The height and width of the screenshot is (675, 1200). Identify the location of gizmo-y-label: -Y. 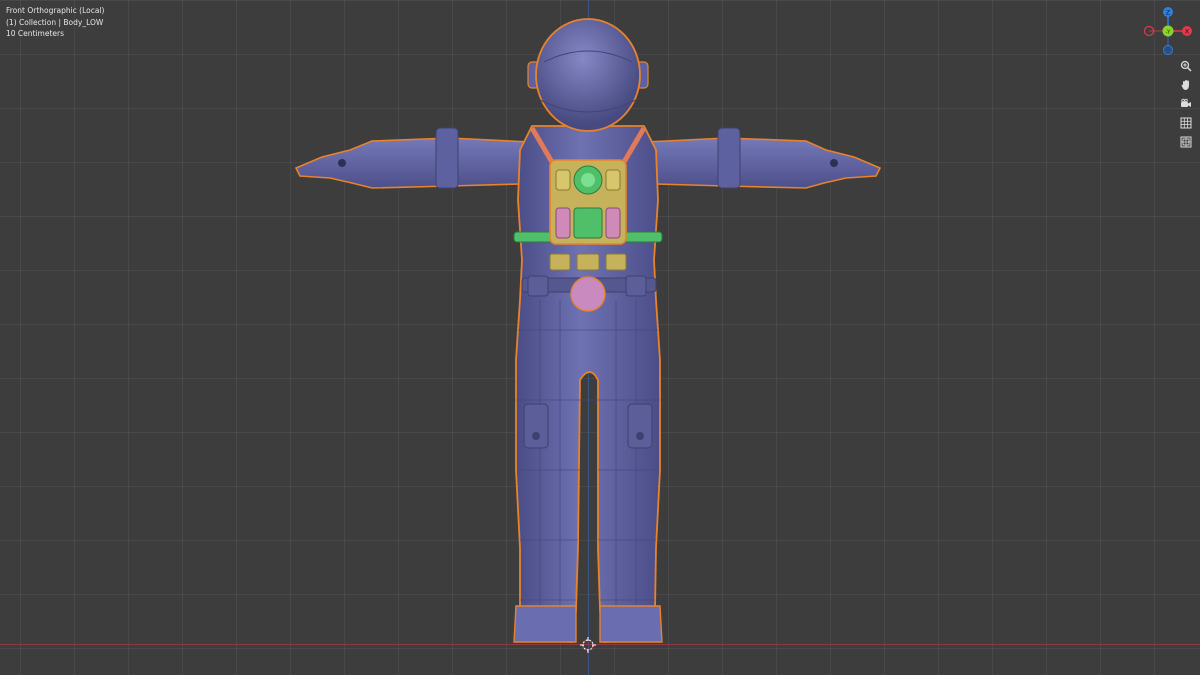
(1168, 32).